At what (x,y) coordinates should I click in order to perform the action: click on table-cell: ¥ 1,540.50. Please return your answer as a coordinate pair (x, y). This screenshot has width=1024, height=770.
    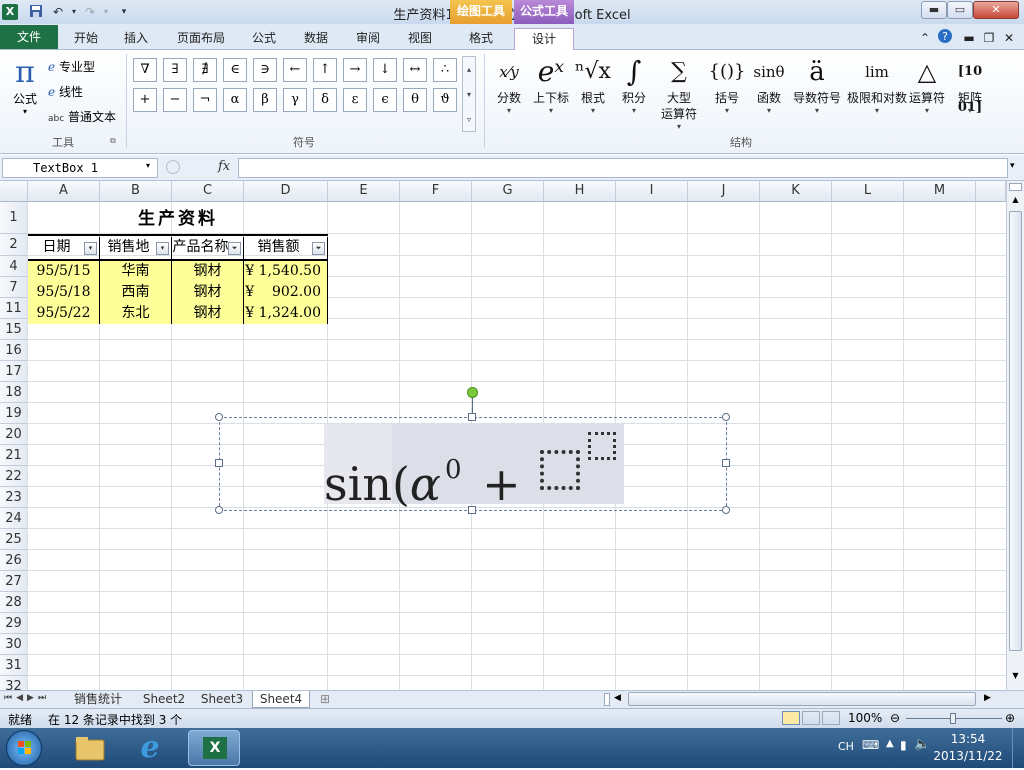
    Looking at the image, I should click on (286, 271).